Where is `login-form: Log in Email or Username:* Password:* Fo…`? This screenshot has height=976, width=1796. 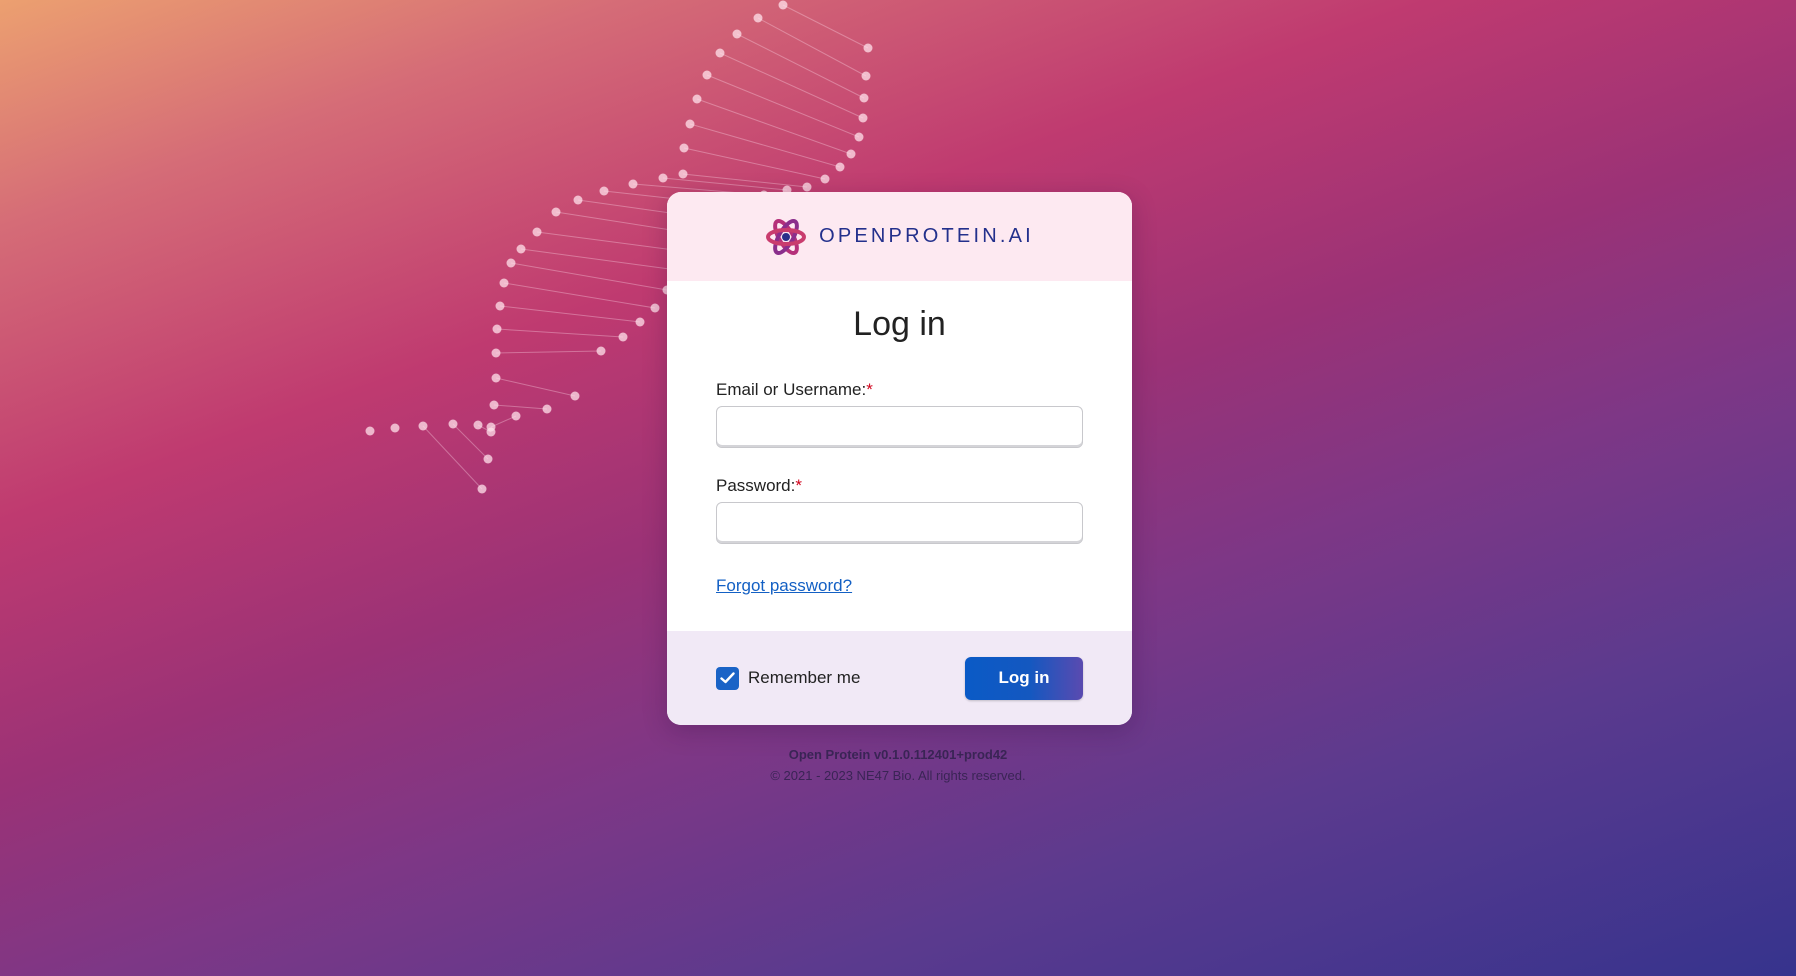 login-form: Log in Email or Username:* Password:* Fo… is located at coordinates (899, 456).